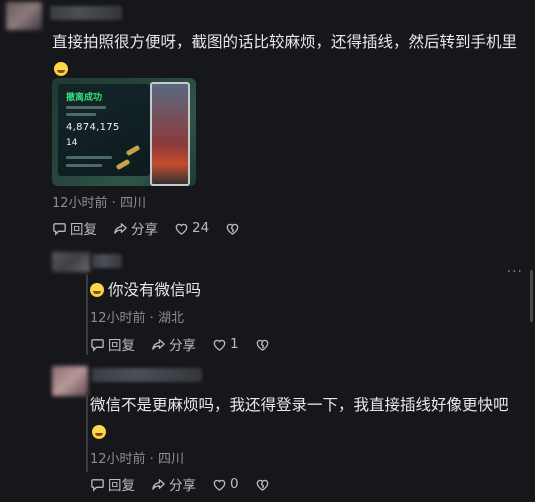 The height and width of the screenshot is (502, 535). I want to click on like-count: 0, so click(234, 484).